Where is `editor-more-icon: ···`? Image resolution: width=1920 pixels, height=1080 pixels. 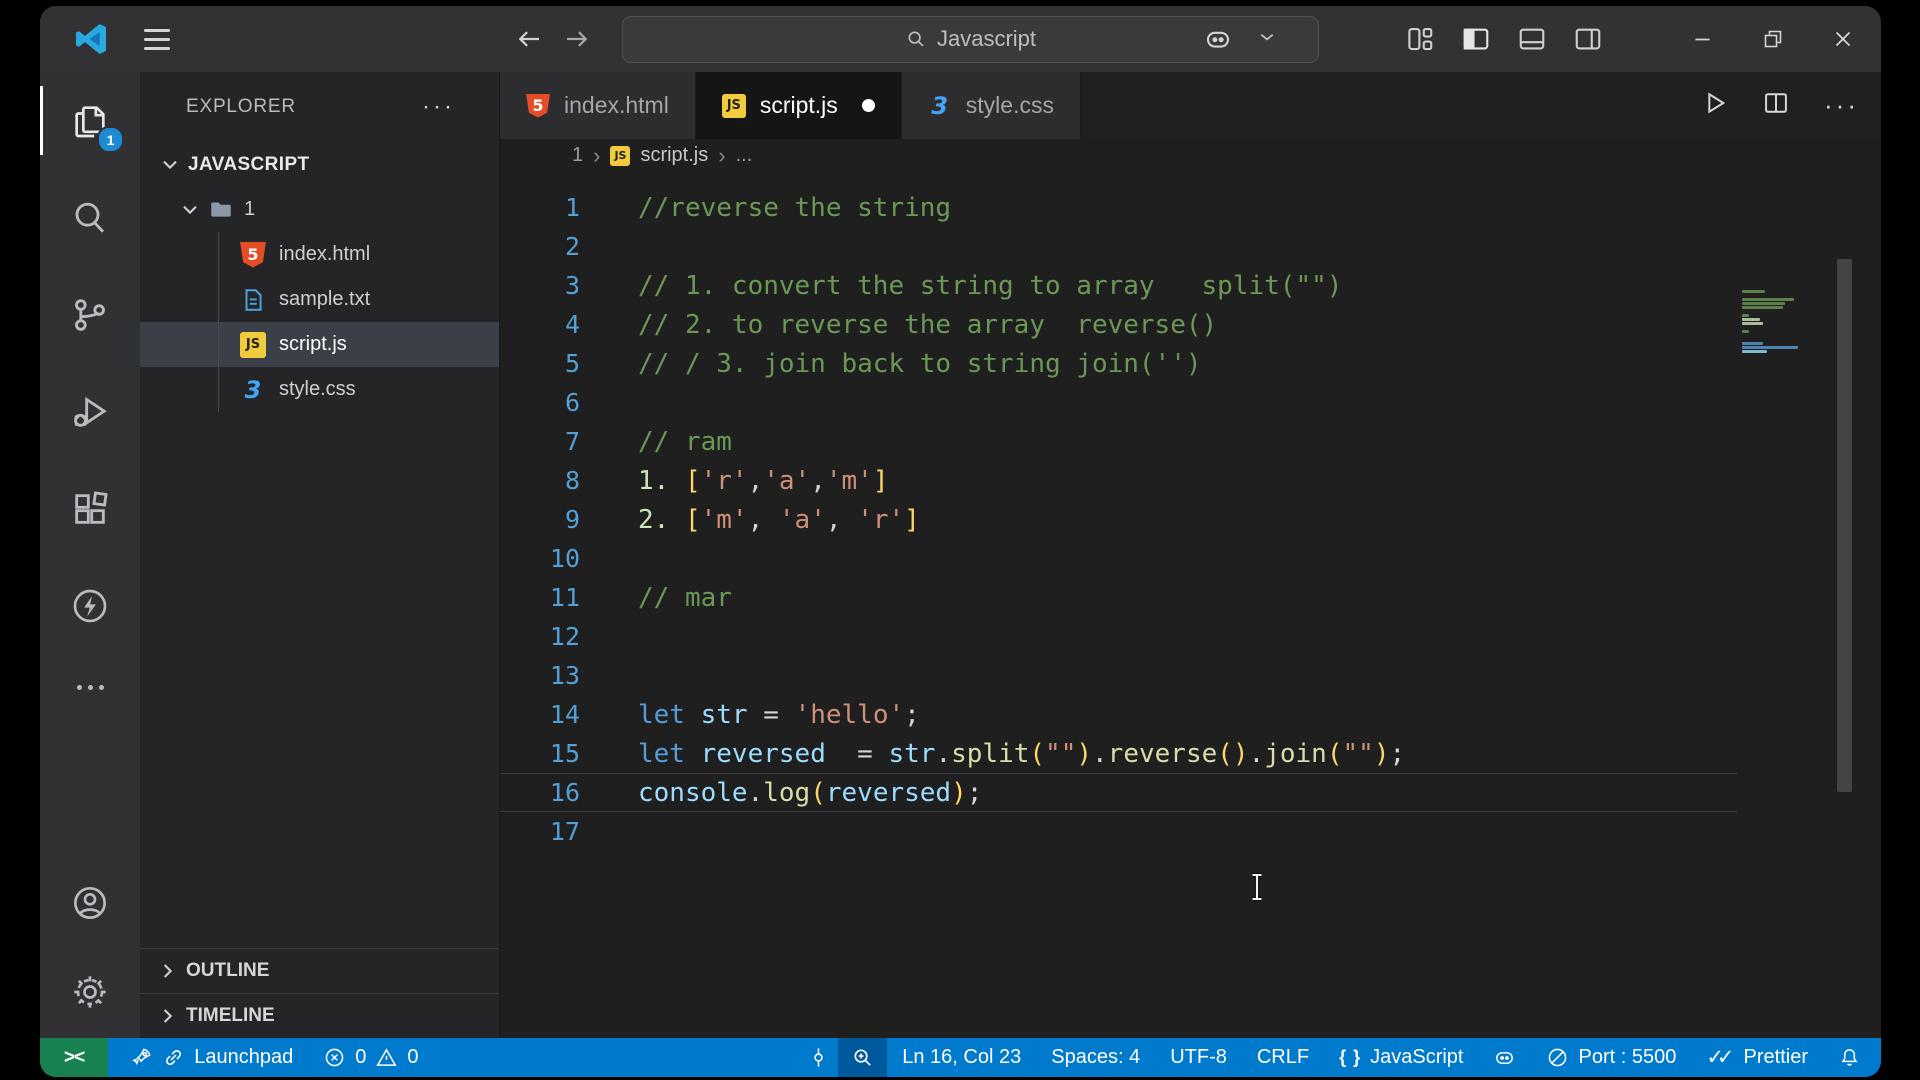
editor-more-icon: ··· is located at coordinates (1841, 105).